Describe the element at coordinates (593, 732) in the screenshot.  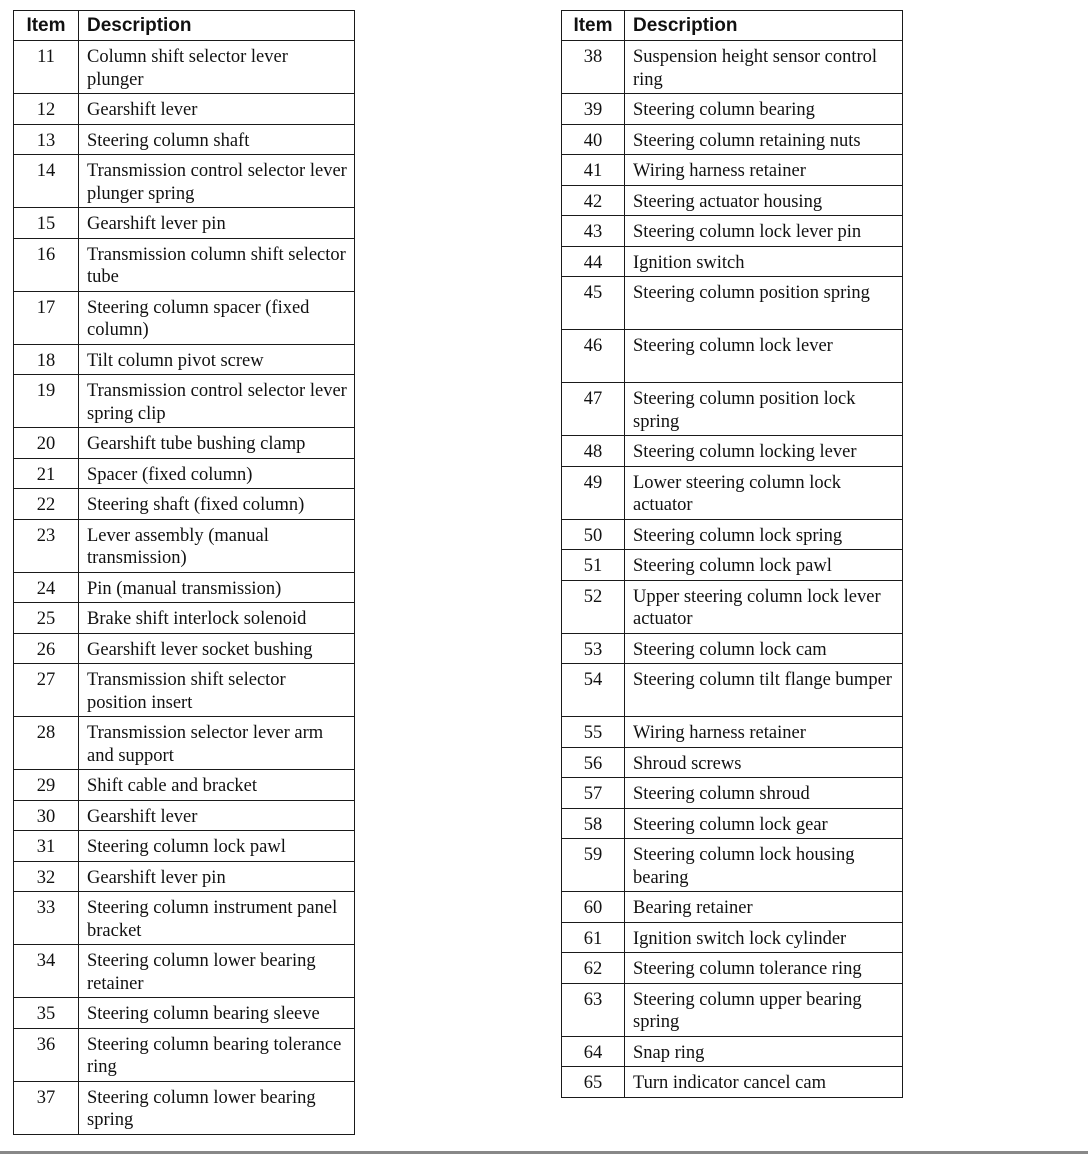
I see `item-number: 55` at that location.